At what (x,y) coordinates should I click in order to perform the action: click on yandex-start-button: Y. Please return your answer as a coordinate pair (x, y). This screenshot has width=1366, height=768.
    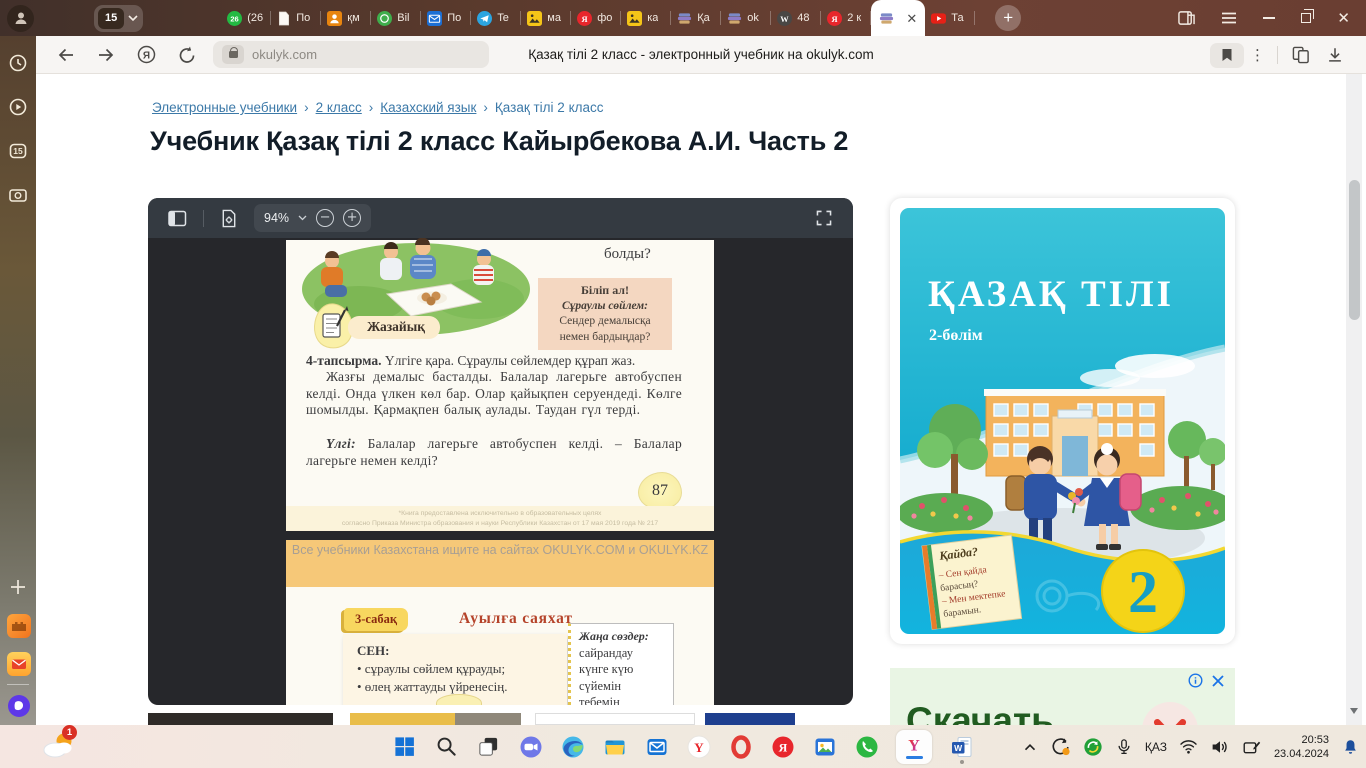
    Looking at the image, I should click on (698, 746).